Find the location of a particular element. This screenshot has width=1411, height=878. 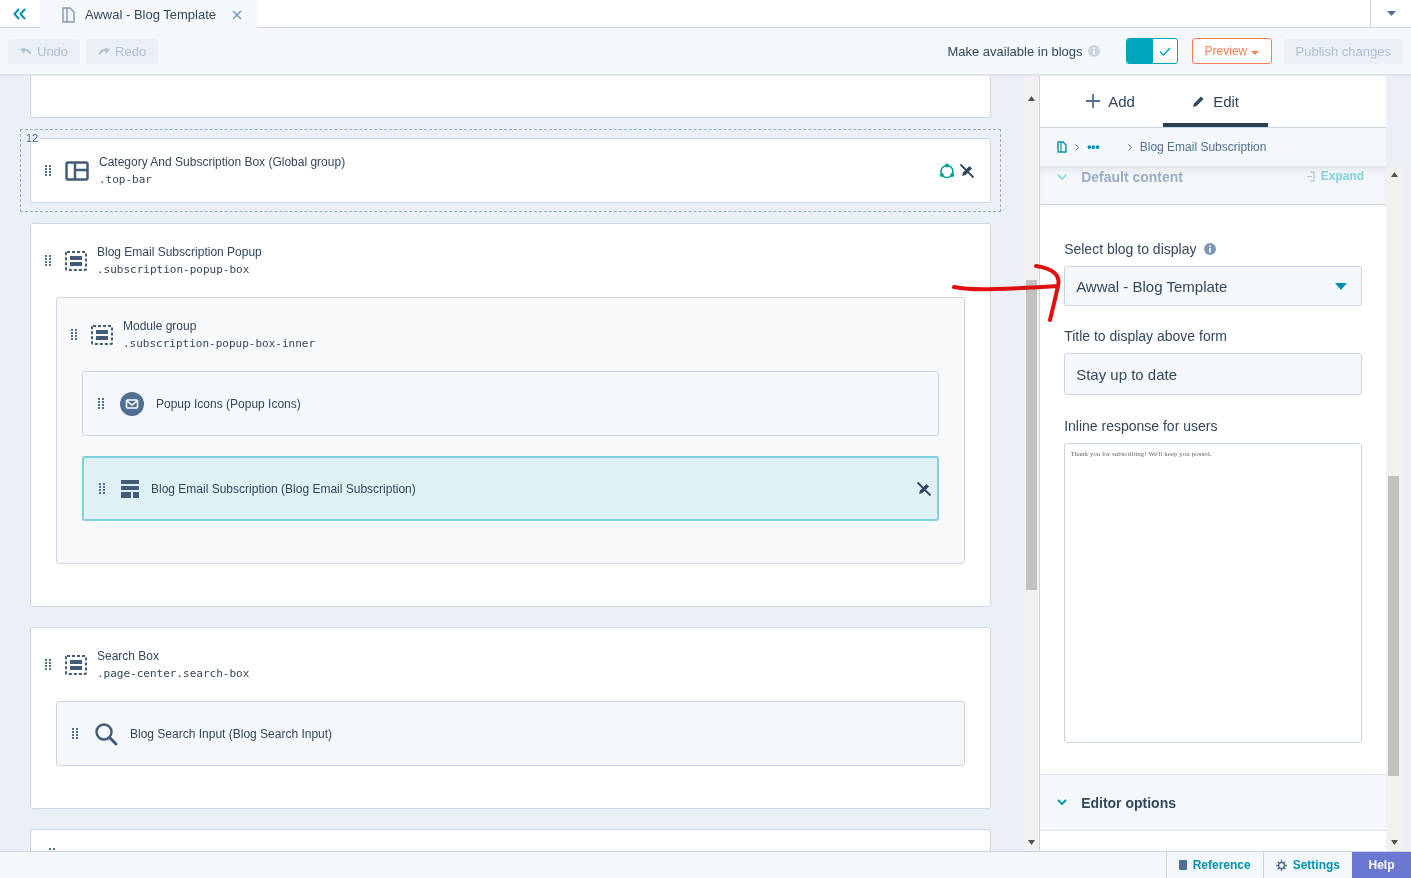

module-card: Blog Email Subscription (Blog Email Subscription) is located at coordinates (511, 488).